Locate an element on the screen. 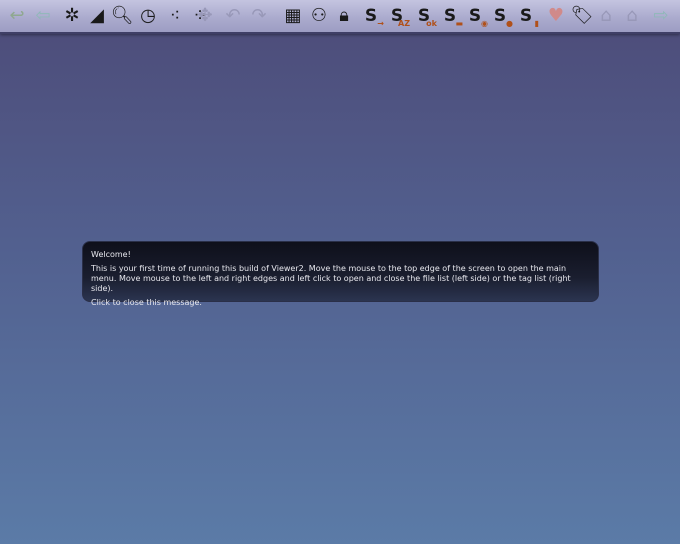  sort-rect-button: S ▬ is located at coordinates (450, 16).